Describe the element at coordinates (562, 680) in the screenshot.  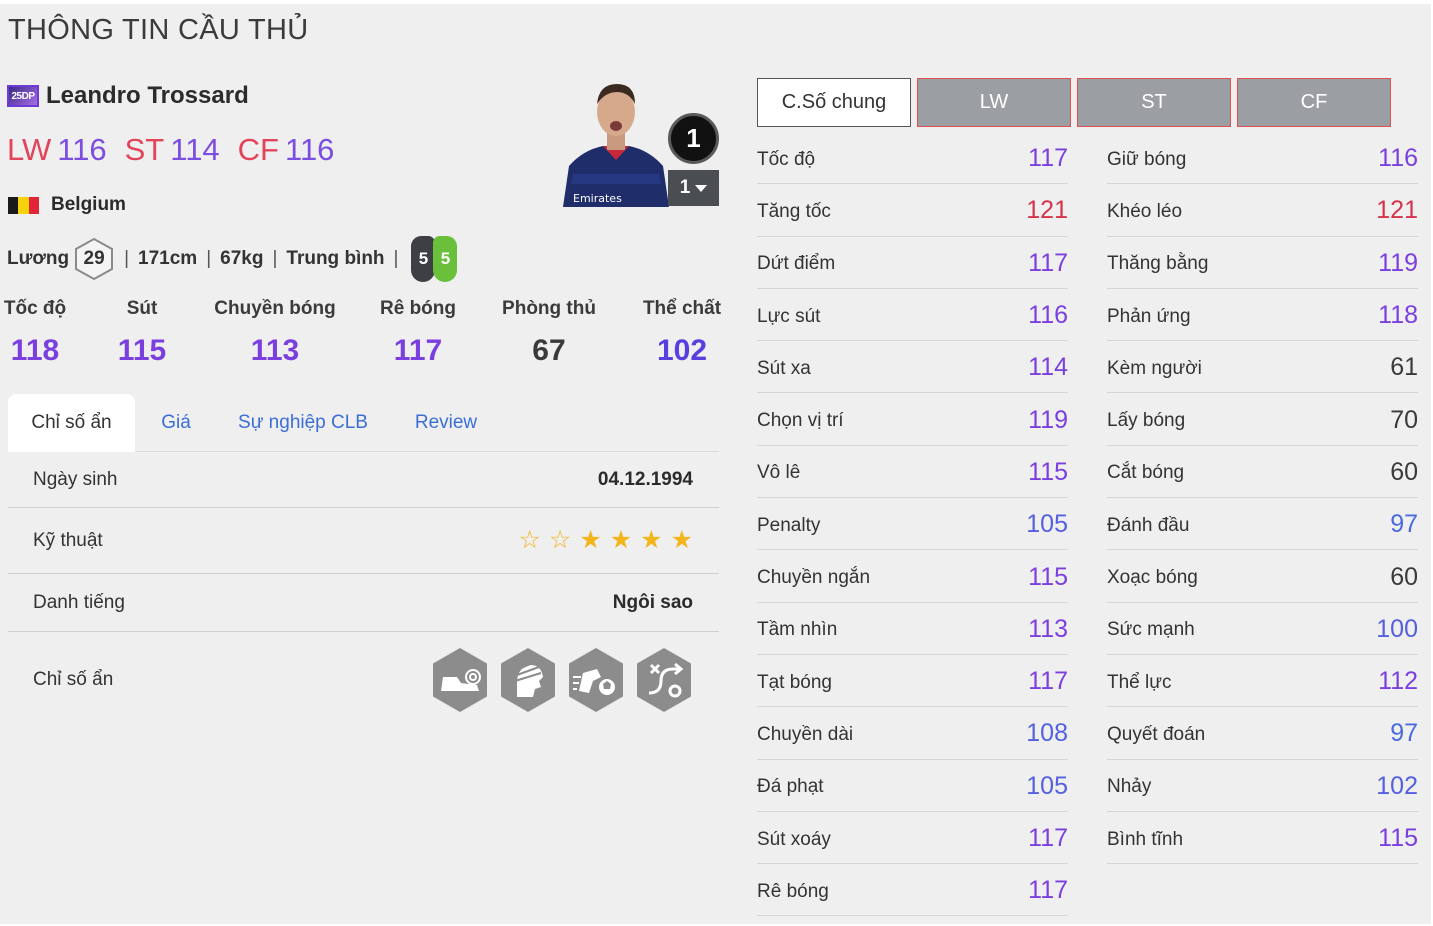
I see `trait-icons` at that location.